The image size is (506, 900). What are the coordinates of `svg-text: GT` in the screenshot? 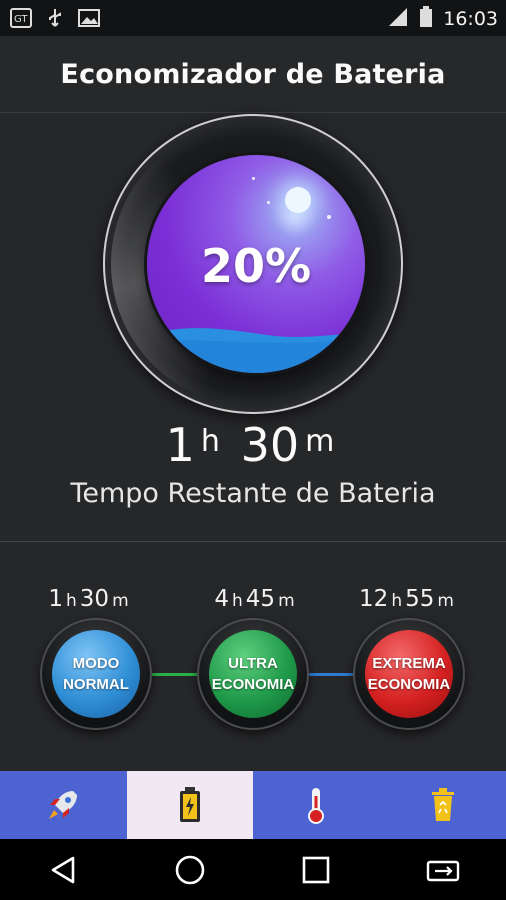 It's located at (21, 19).